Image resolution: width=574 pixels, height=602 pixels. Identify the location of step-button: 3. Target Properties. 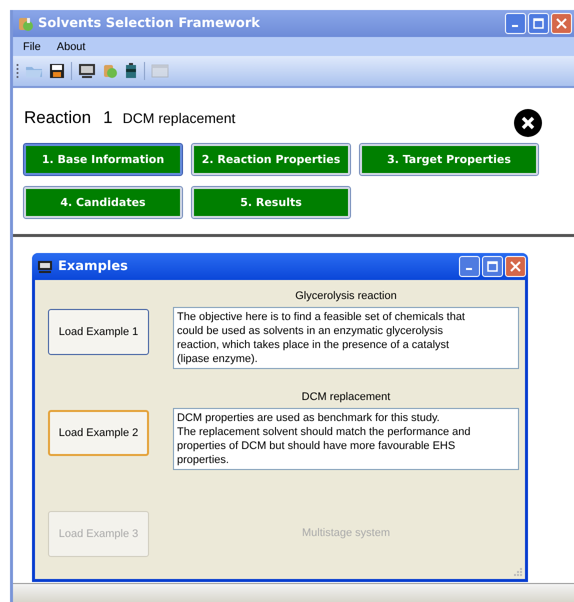
(449, 159).